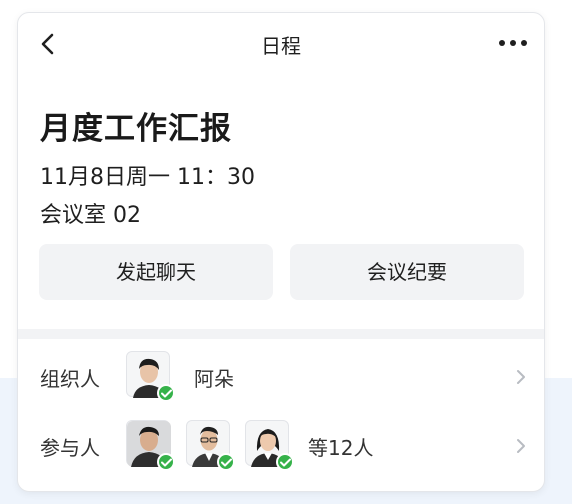 The height and width of the screenshot is (504, 572). I want to click on participants-count: 等12人, so click(341, 448).